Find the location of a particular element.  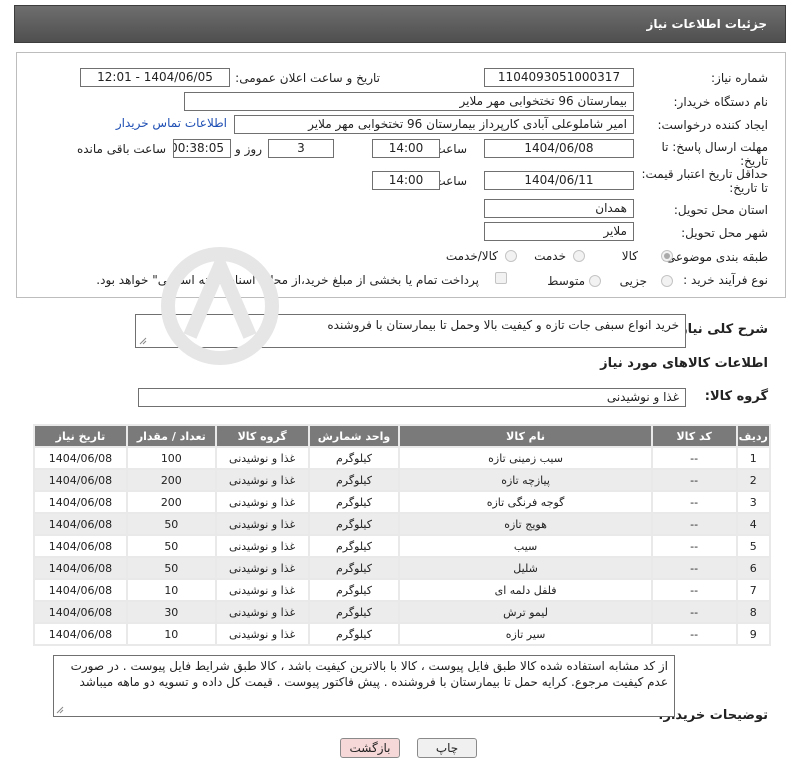

cell-item-name: هویج تازه is located at coordinates (525, 524).